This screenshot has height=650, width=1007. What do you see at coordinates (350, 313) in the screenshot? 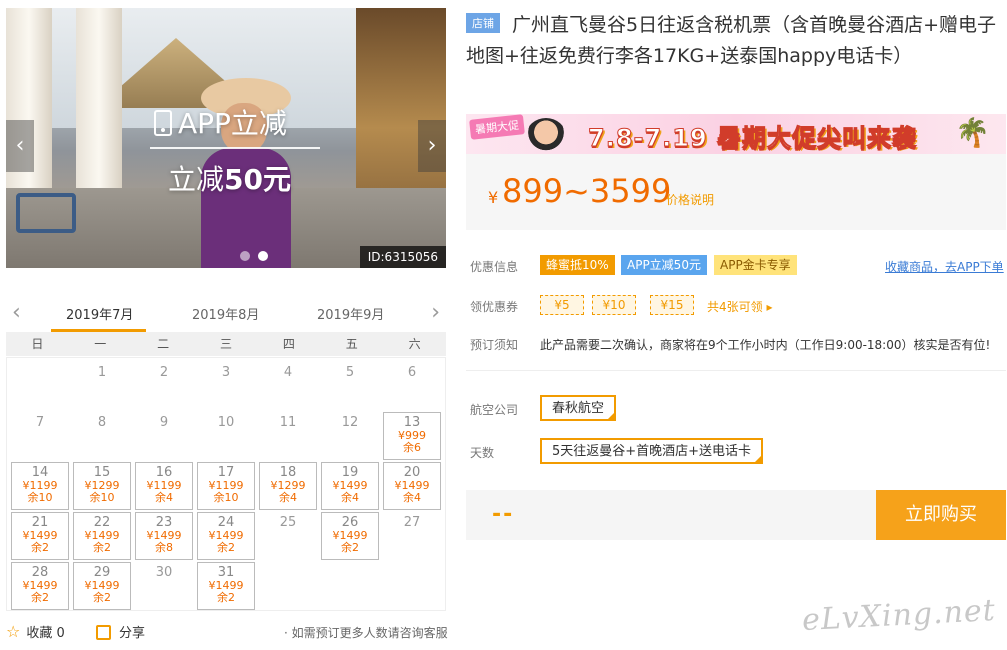
I see `tab-month-september: 2019年9月` at bounding box center [350, 313].